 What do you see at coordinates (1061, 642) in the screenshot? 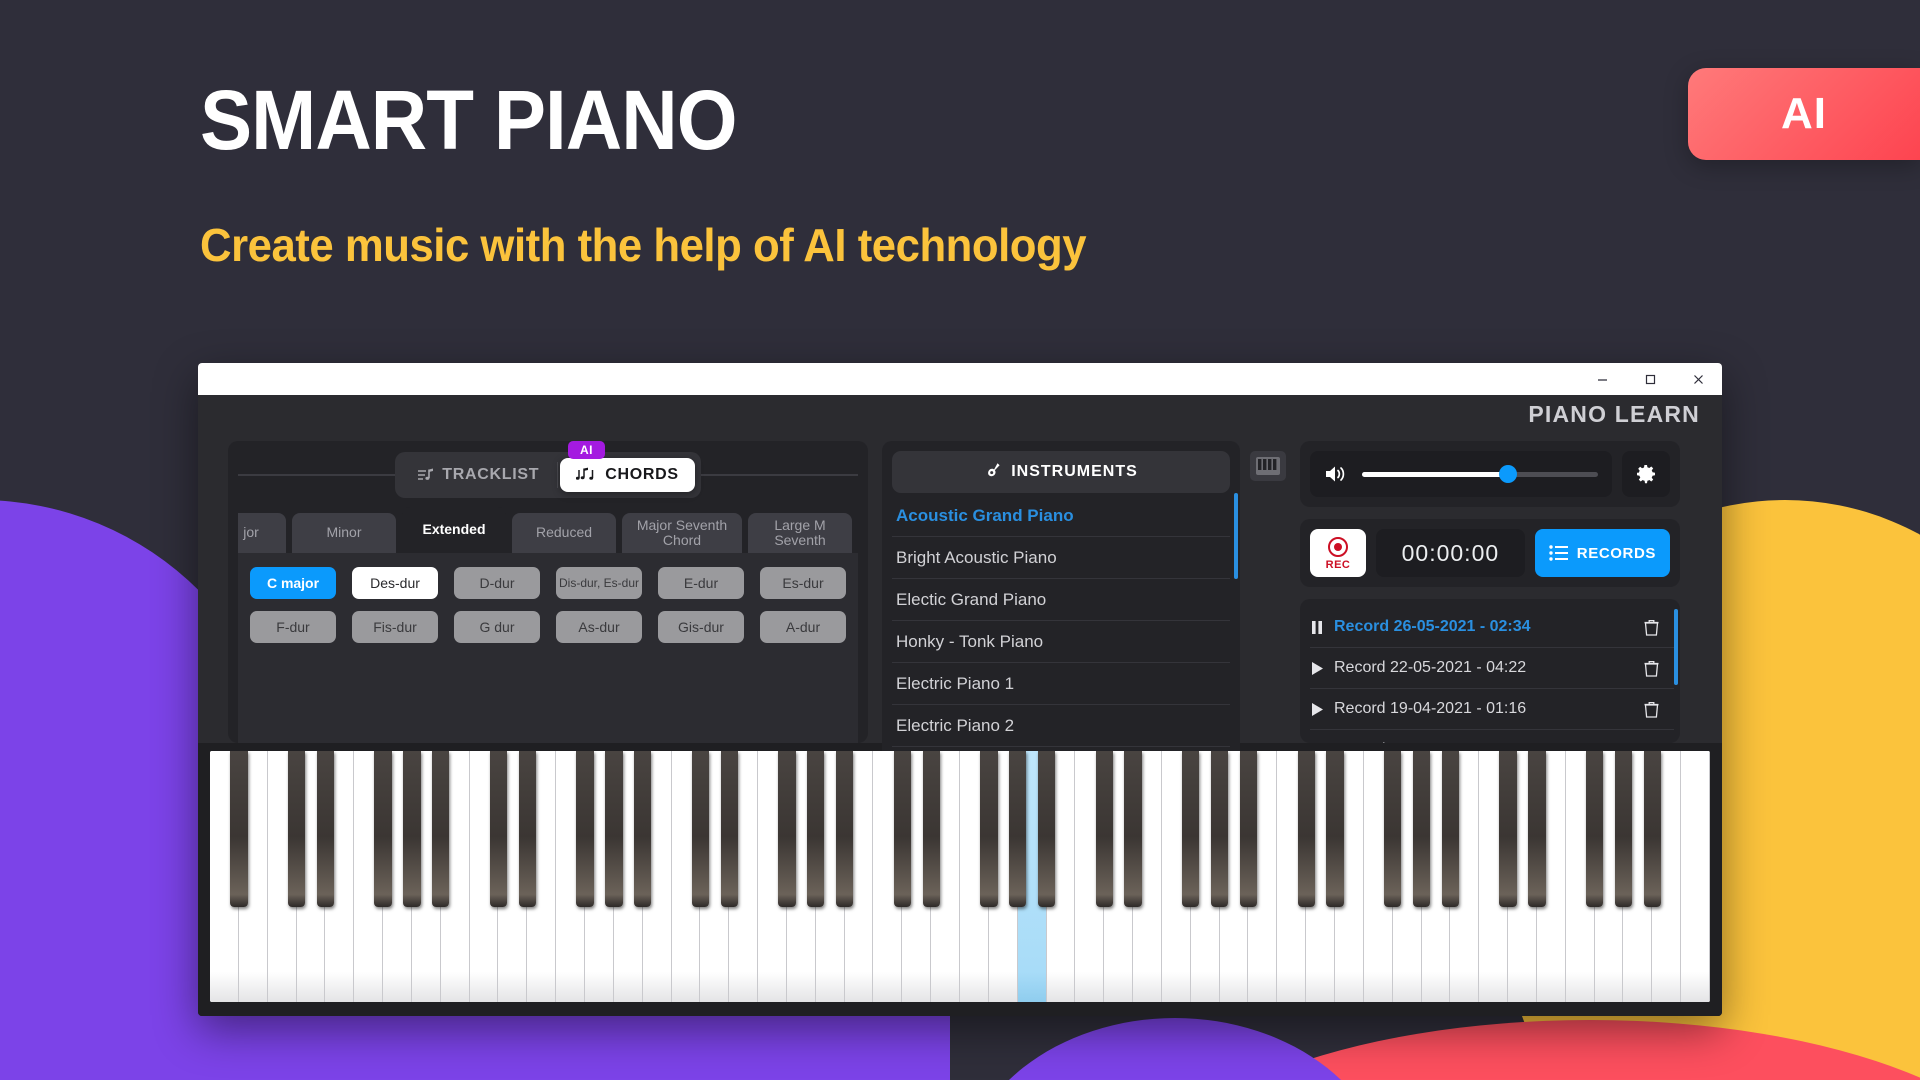
I see `list-item: Honky - Tonk Piano` at bounding box center [1061, 642].